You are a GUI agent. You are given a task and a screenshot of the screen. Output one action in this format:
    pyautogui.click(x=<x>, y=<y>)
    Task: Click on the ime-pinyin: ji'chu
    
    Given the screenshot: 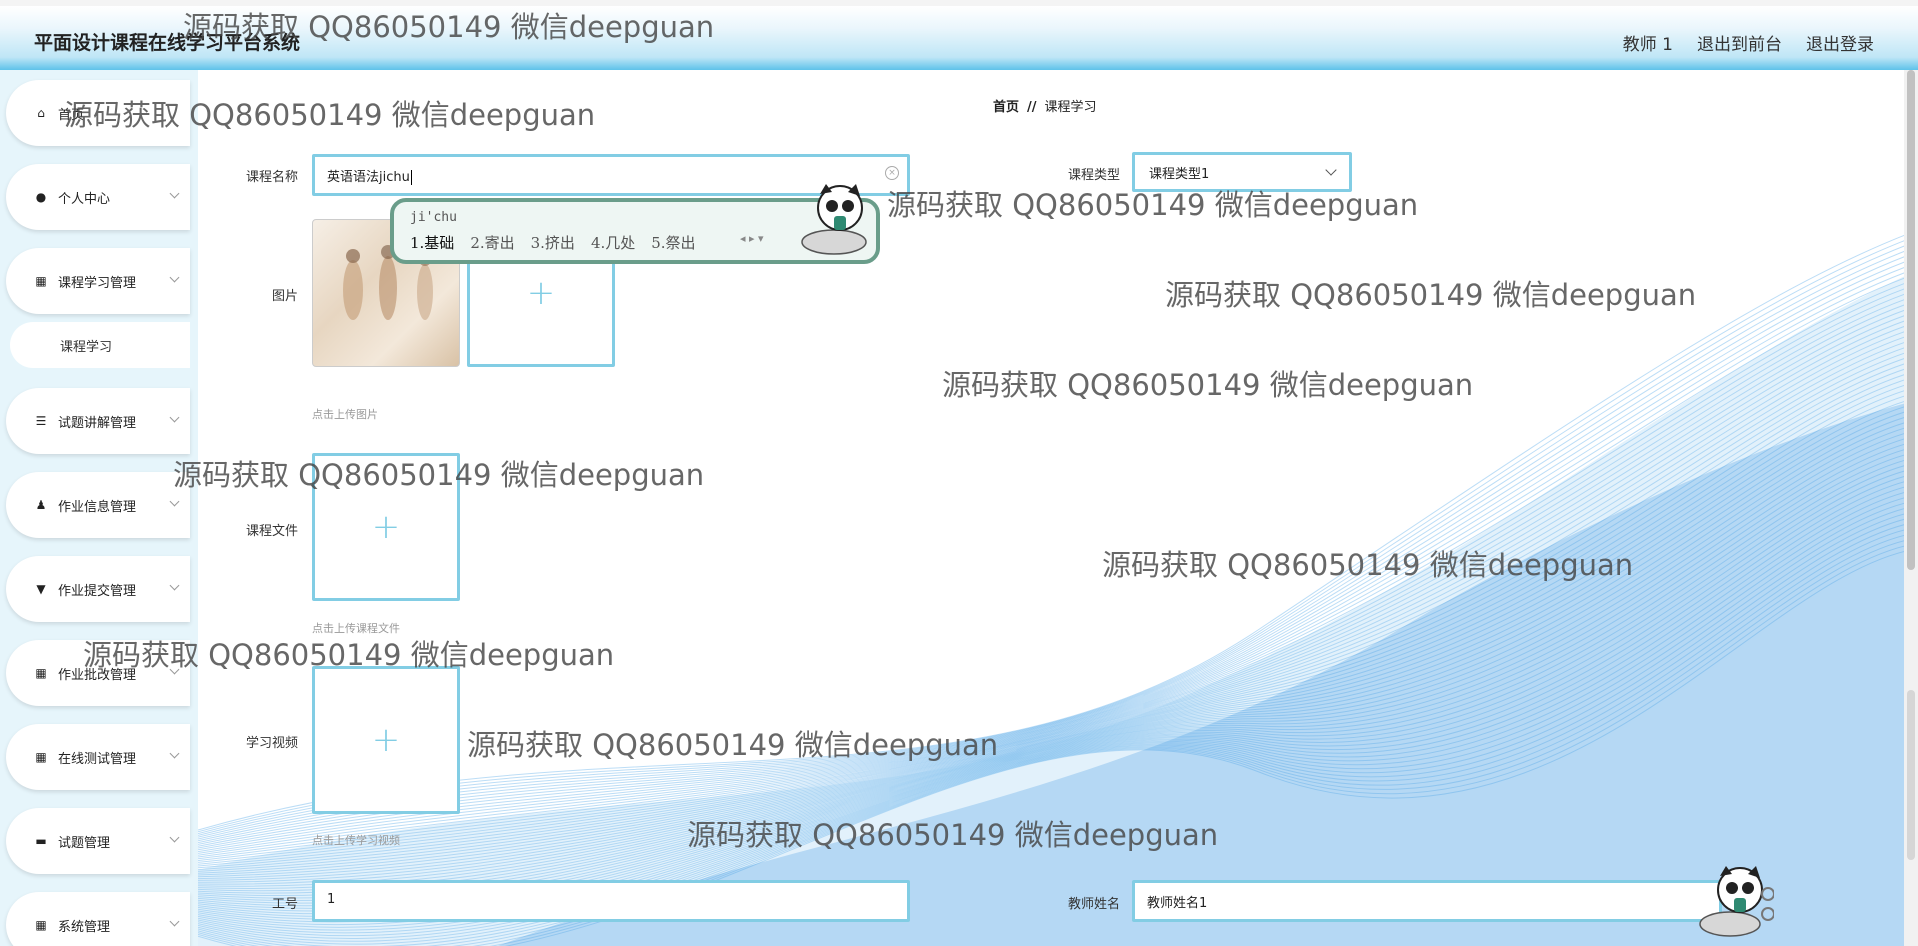 What is the action you would take?
    pyautogui.click(x=433, y=217)
    